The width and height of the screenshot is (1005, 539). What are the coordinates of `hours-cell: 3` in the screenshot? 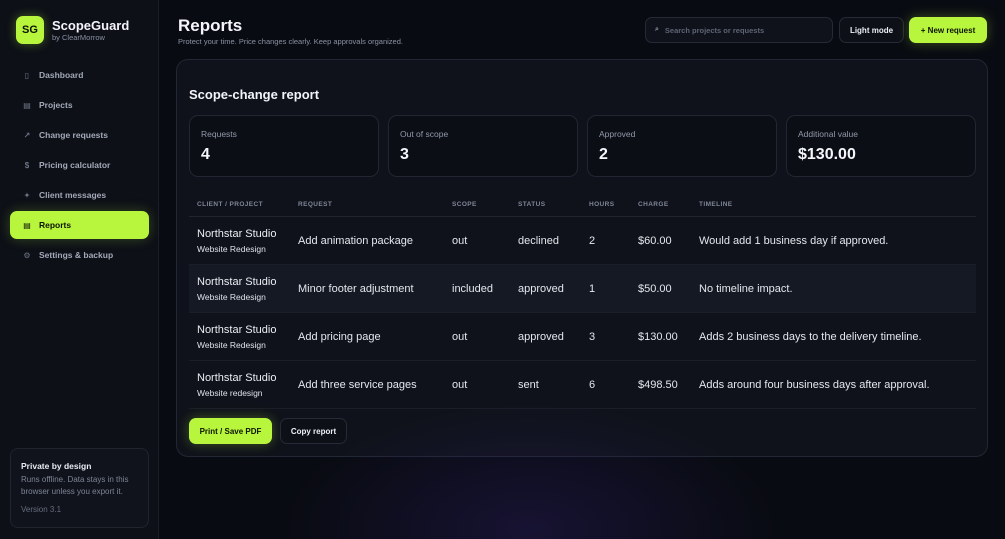 It's located at (592, 336).